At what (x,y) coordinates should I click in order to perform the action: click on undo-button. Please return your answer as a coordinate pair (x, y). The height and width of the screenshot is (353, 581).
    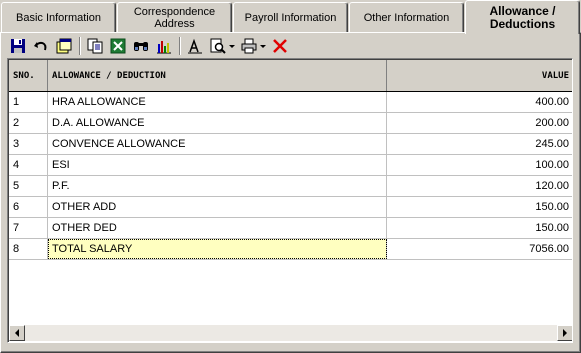
    Looking at the image, I should click on (41, 46).